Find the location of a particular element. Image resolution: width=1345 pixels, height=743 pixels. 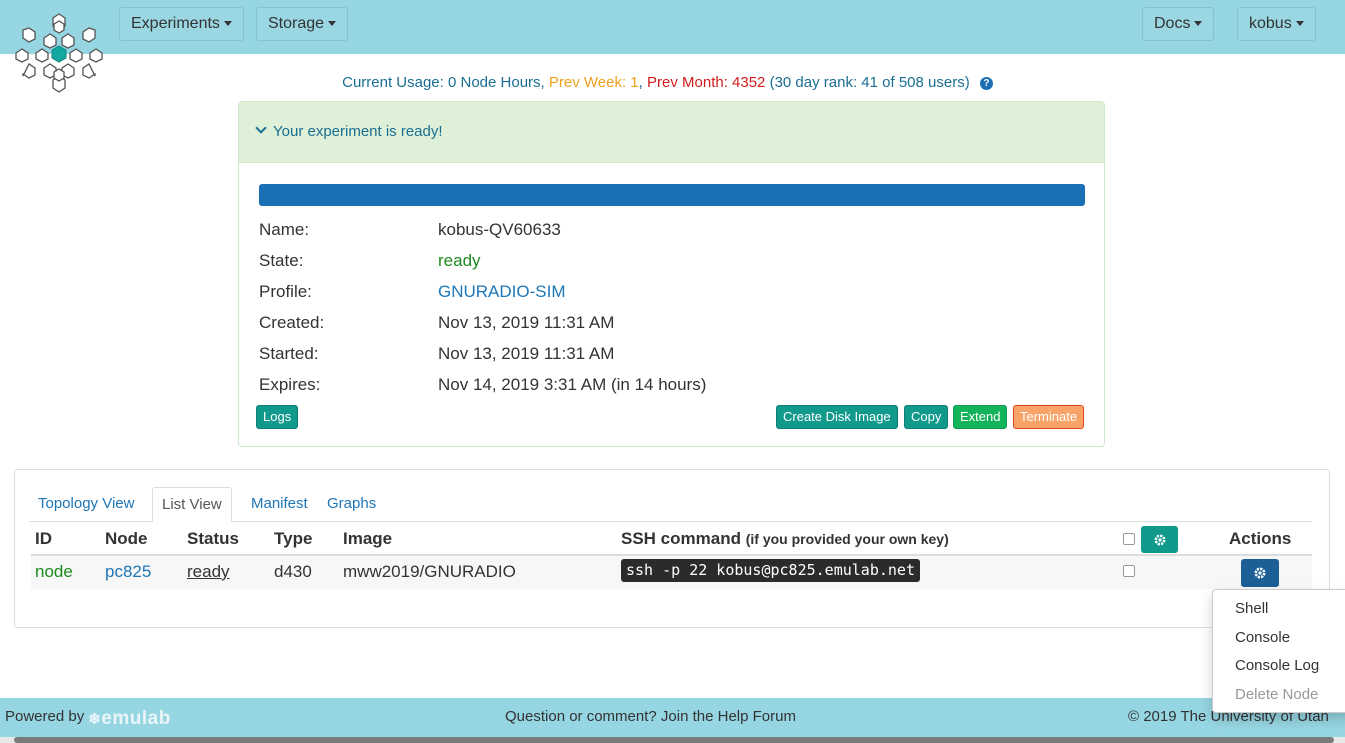

user-menu-button: kobus is located at coordinates (1276, 24).